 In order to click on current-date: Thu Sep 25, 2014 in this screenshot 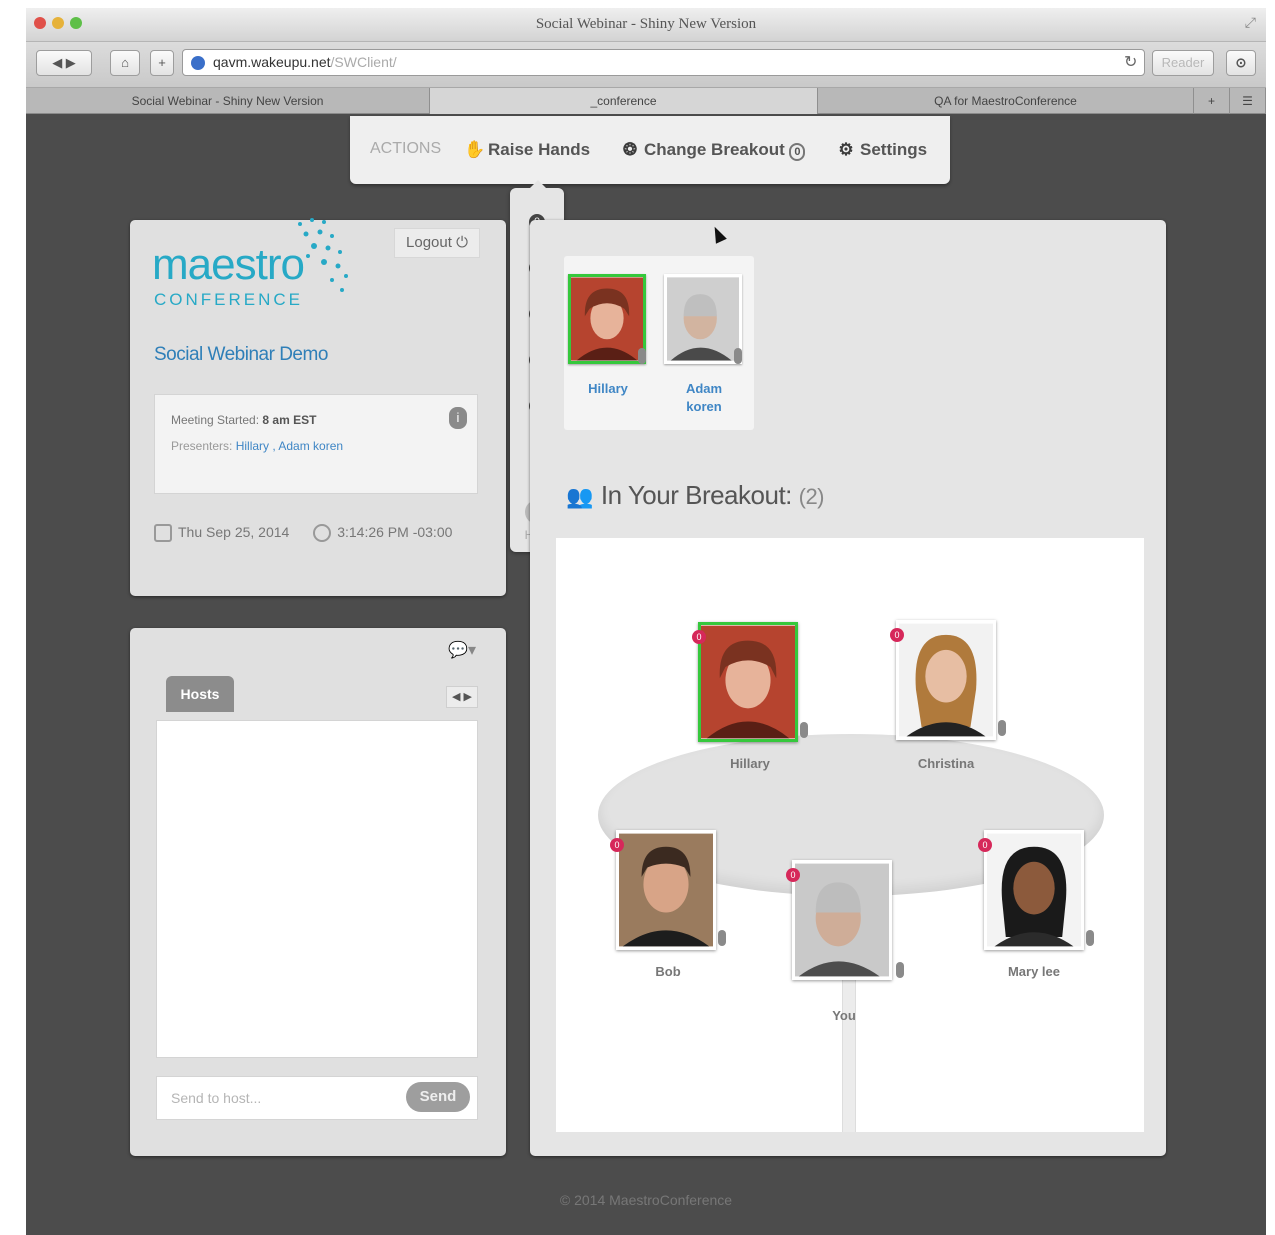, I will do `click(234, 532)`.